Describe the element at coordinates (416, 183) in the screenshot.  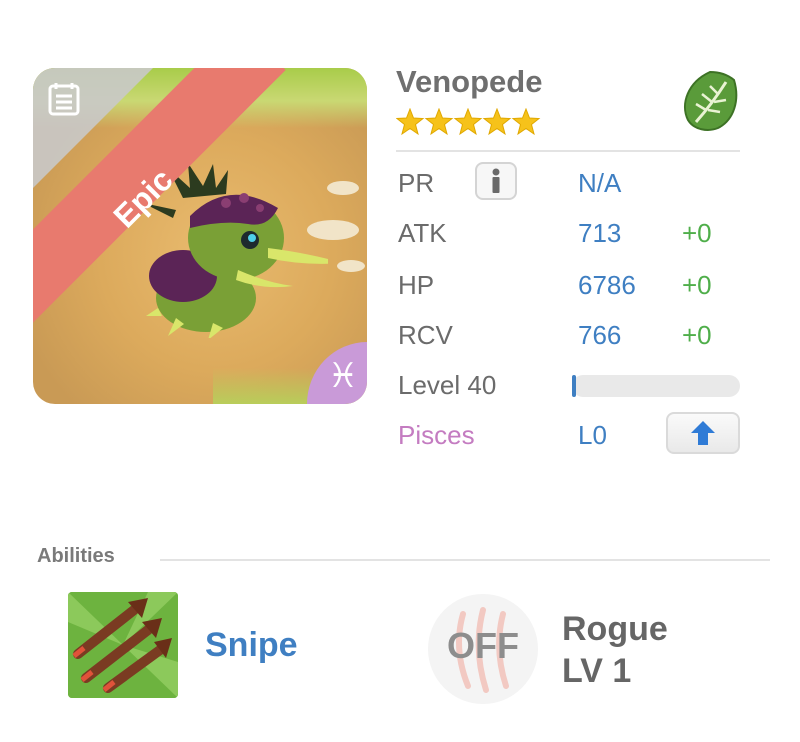
I see `pr-label: PR` at that location.